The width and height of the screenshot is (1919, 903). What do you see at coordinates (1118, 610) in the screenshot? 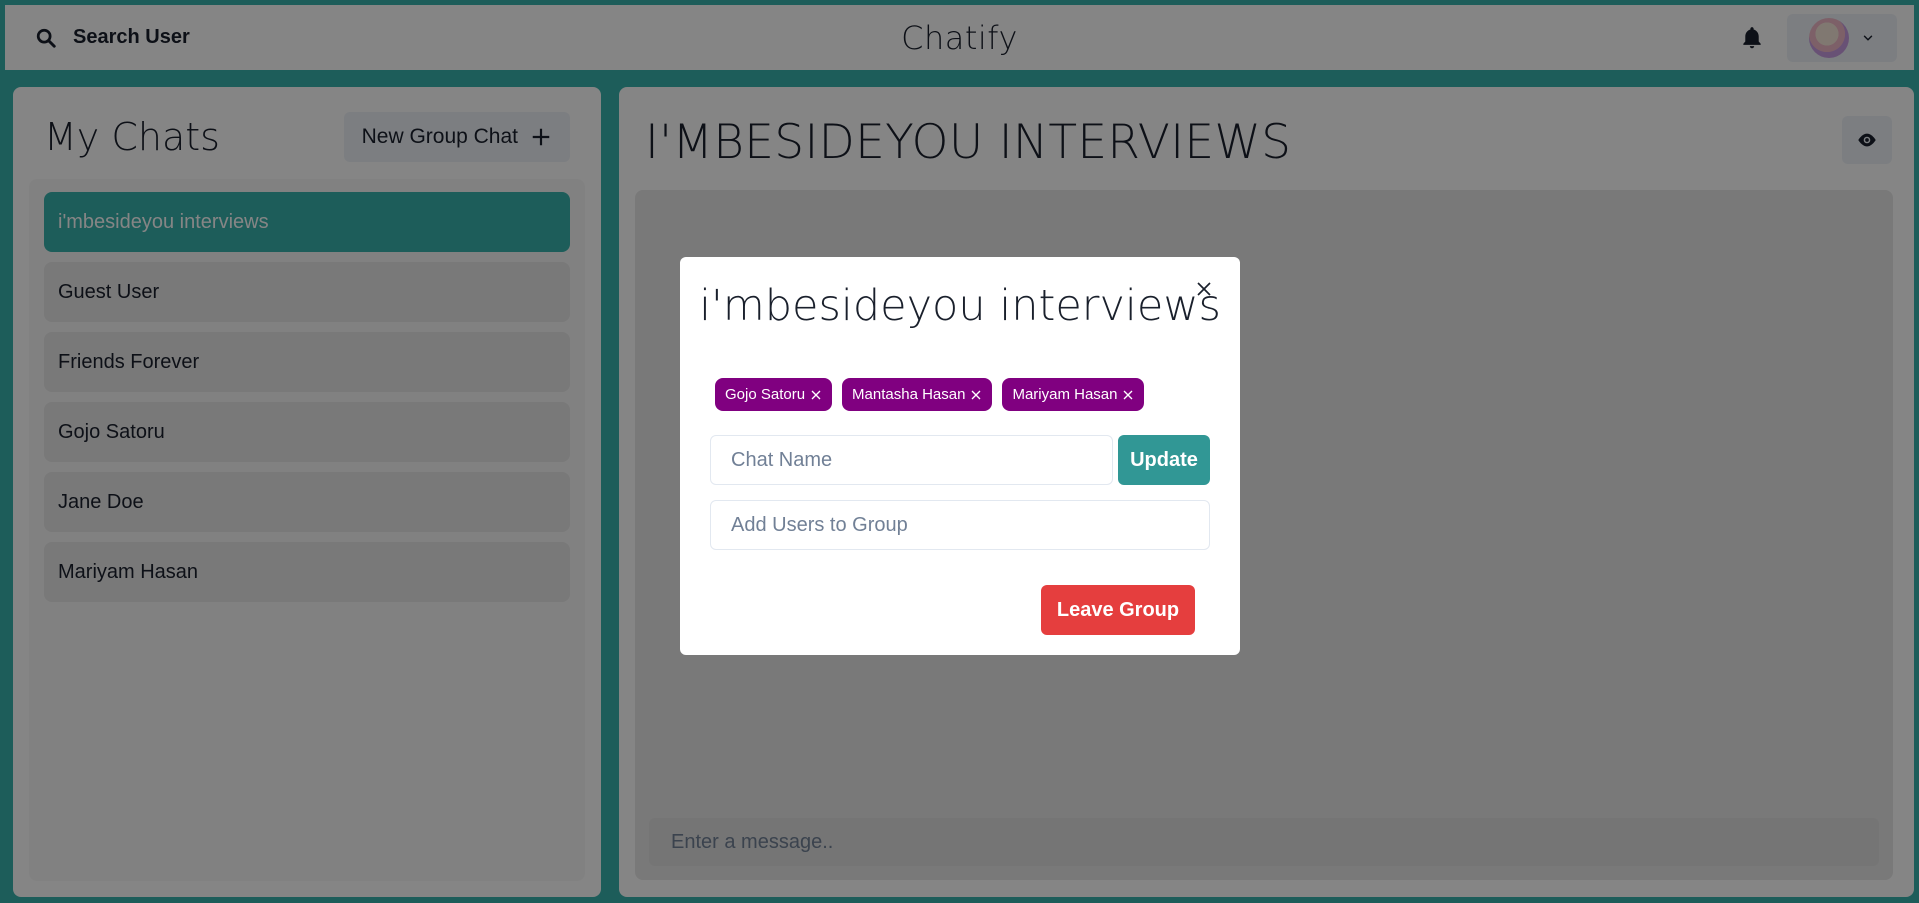
I see `leave-group-button: Leave Group` at bounding box center [1118, 610].